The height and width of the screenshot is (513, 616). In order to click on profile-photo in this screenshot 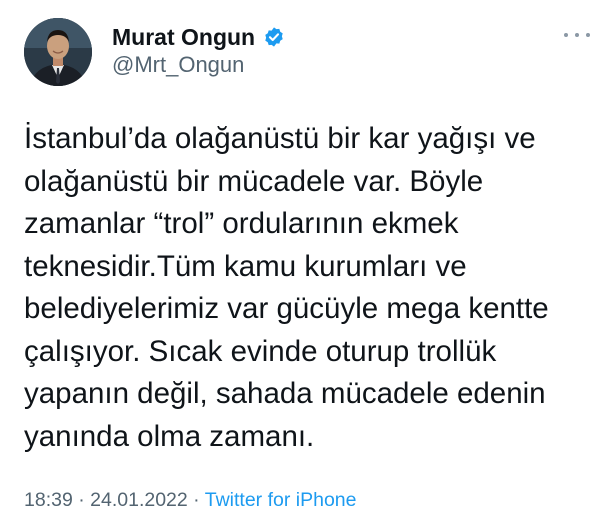, I will do `click(58, 52)`.